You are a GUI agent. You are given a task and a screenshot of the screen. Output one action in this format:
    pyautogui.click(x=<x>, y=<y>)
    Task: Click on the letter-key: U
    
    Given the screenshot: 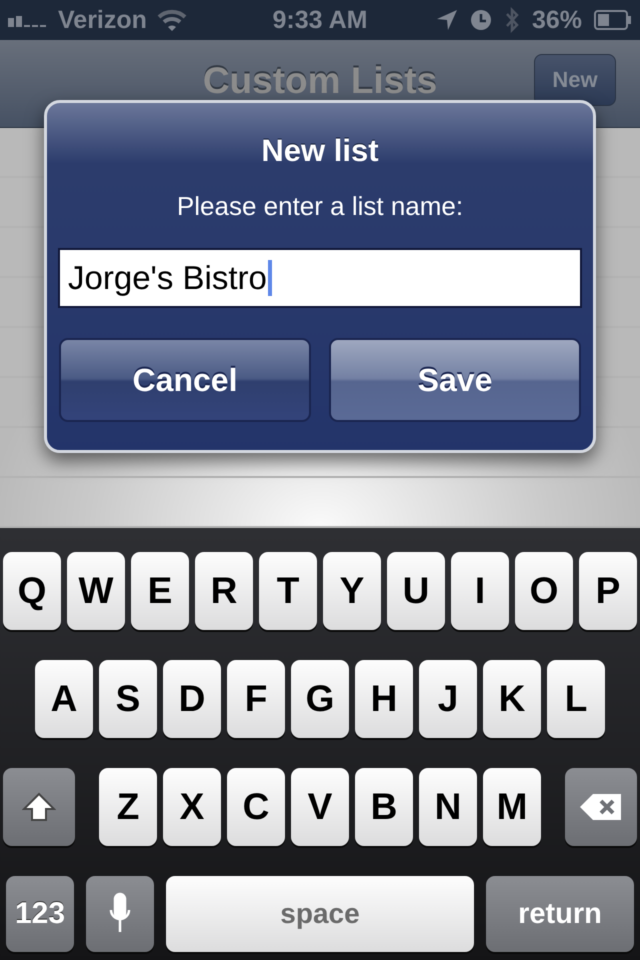 What is the action you would take?
    pyautogui.click(x=416, y=591)
    